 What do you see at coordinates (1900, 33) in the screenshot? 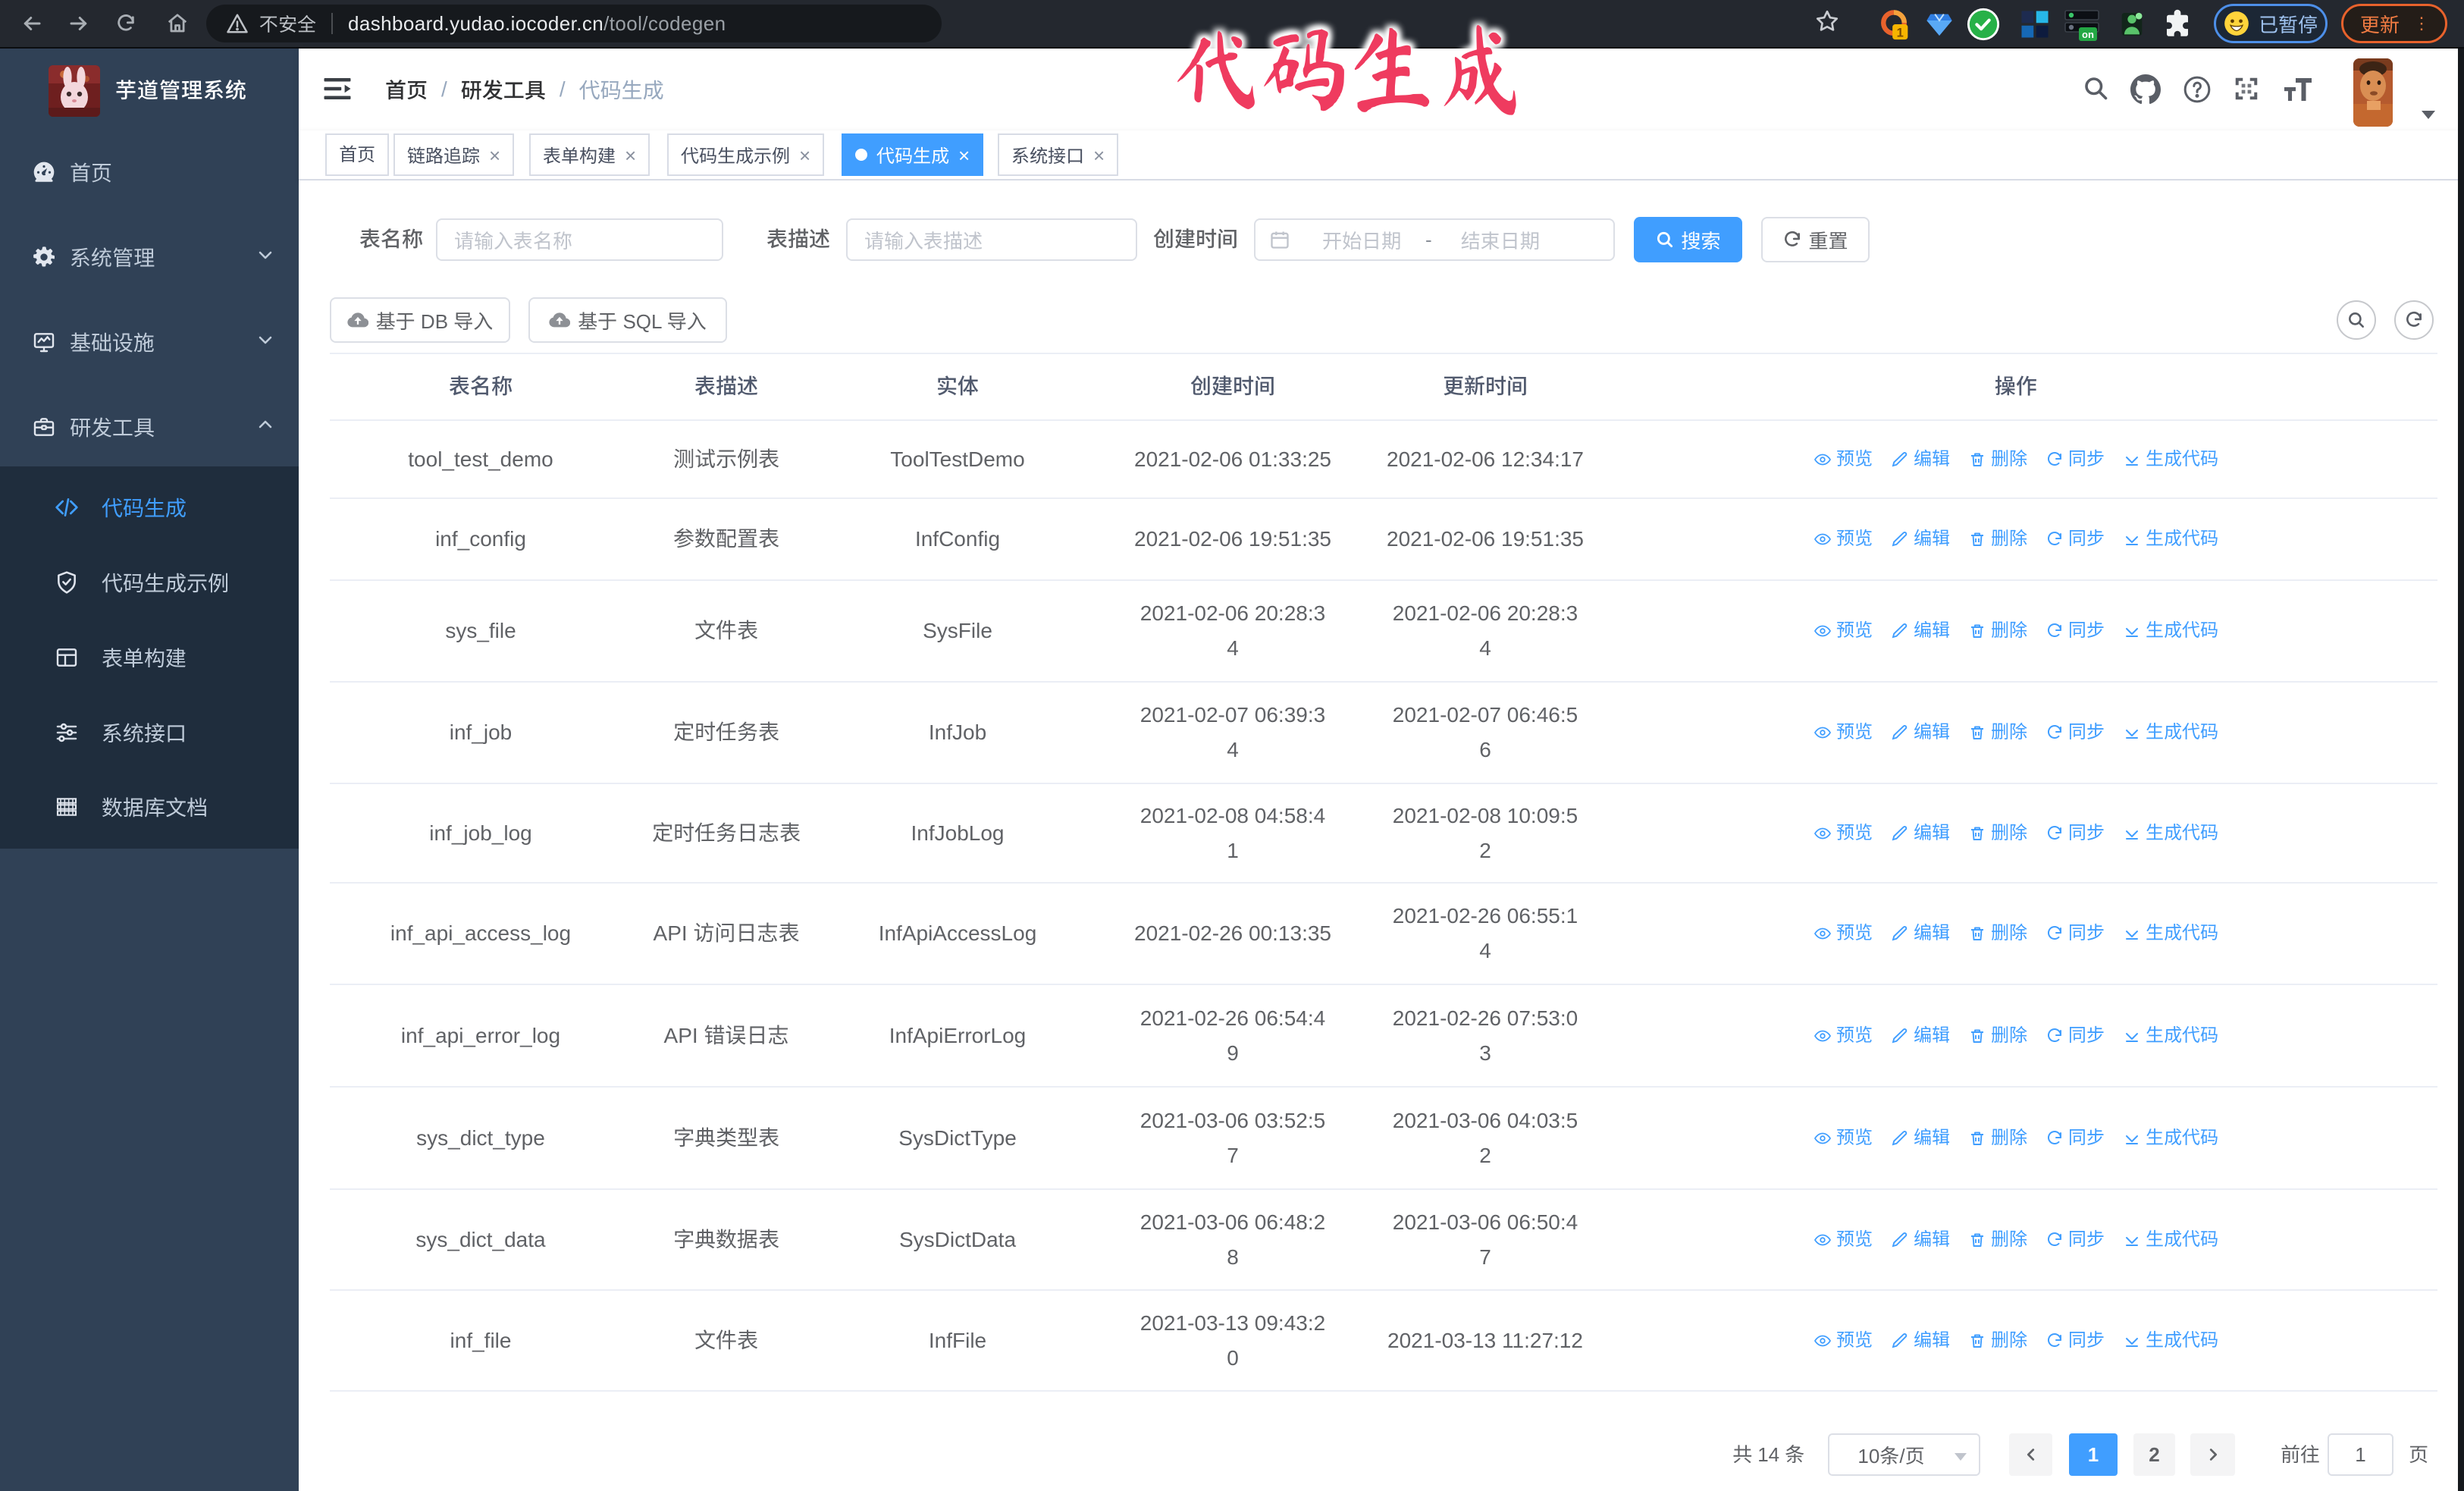
I see `svg-text: 1` at bounding box center [1900, 33].